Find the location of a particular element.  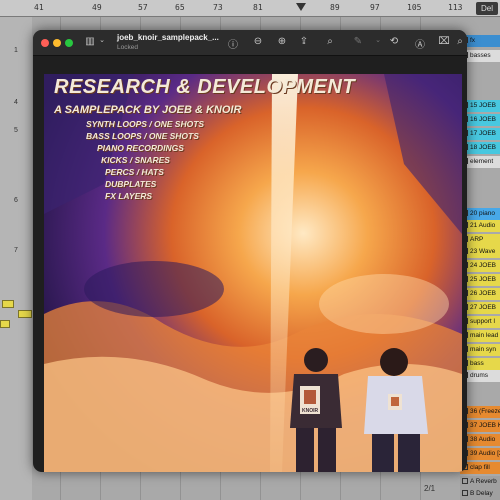

track-label: element is located at coordinates (482, 161).